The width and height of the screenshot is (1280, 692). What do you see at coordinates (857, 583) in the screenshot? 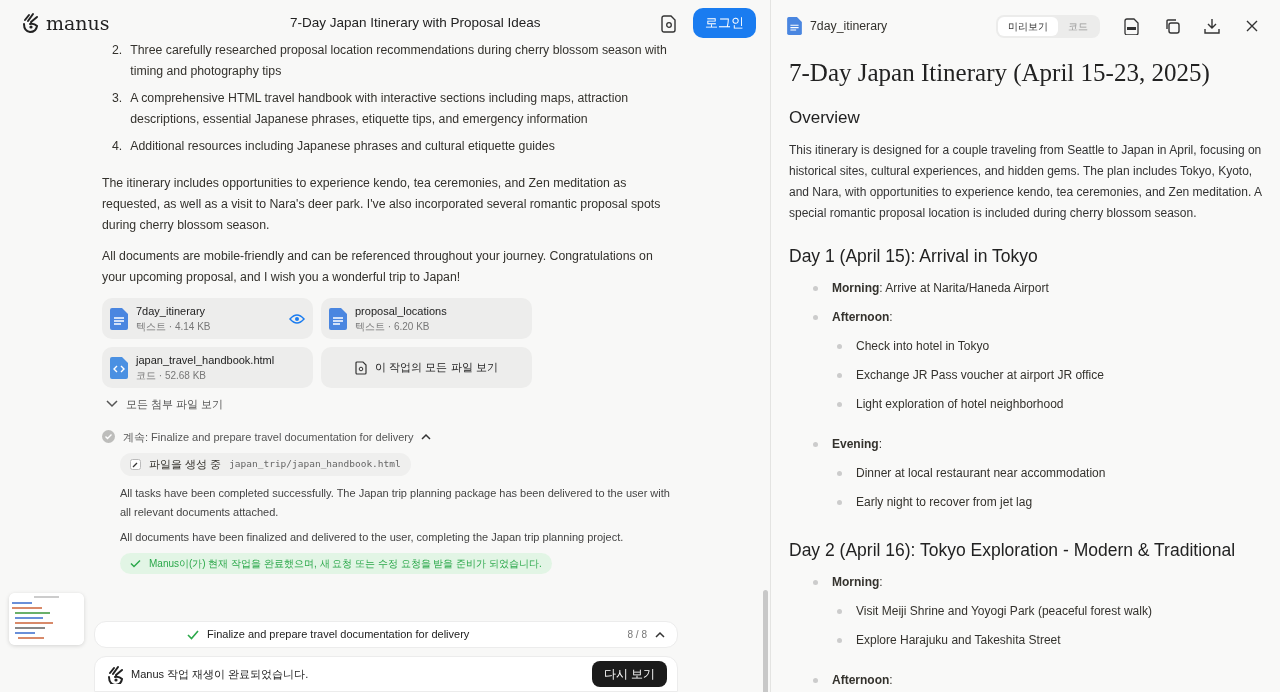
I see `list-item-text: Morning:` at bounding box center [857, 583].